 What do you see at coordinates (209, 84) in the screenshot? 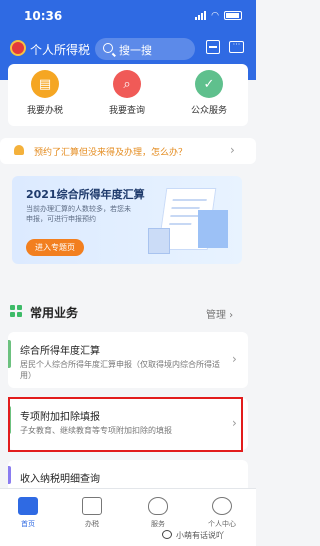
I see `public-service-icon: ✓` at bounding box center [209, 84].